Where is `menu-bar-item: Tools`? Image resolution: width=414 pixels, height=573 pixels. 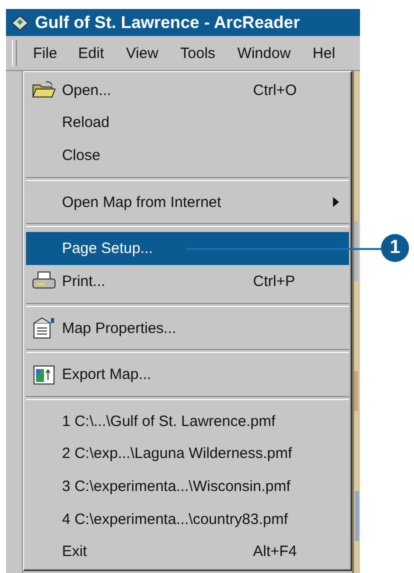 menu-bar-item: Tools is located at coordinates (197, 53).